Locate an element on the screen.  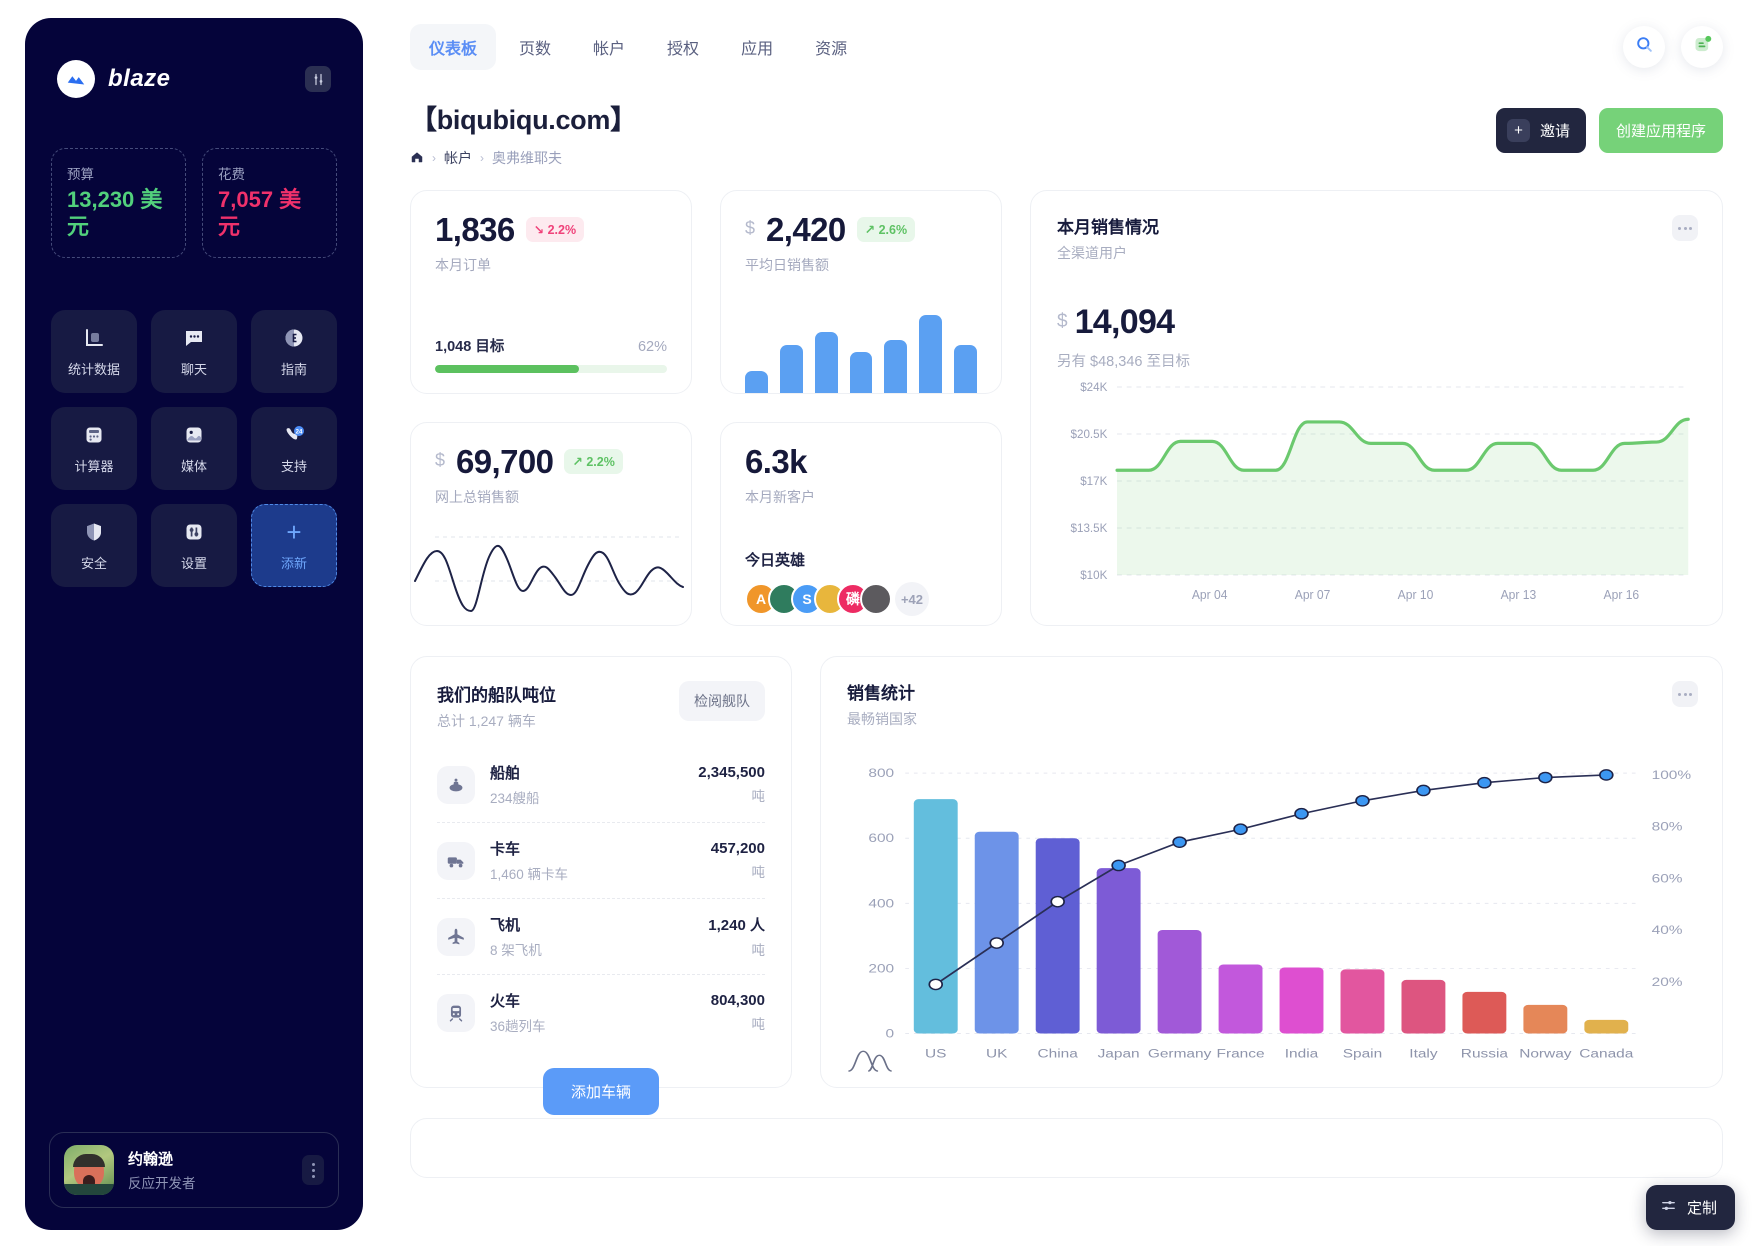
monthly-sales-title: 本月销售情况 is located at coordinates (1108, 227).